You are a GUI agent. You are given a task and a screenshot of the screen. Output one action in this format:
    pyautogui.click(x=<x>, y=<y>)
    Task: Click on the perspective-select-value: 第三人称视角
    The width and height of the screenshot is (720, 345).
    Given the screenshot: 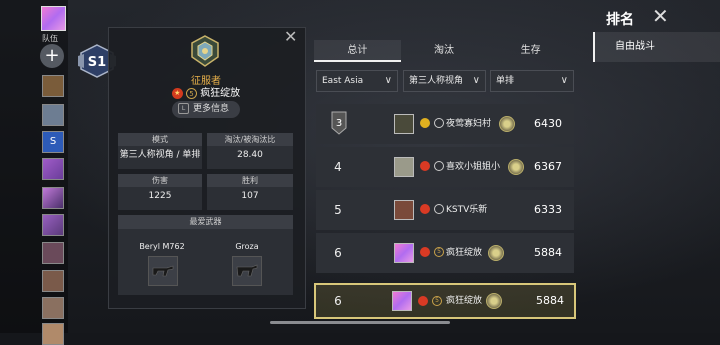 What is the action you would take?
    pyautogui.click(x=436, y=81)
    